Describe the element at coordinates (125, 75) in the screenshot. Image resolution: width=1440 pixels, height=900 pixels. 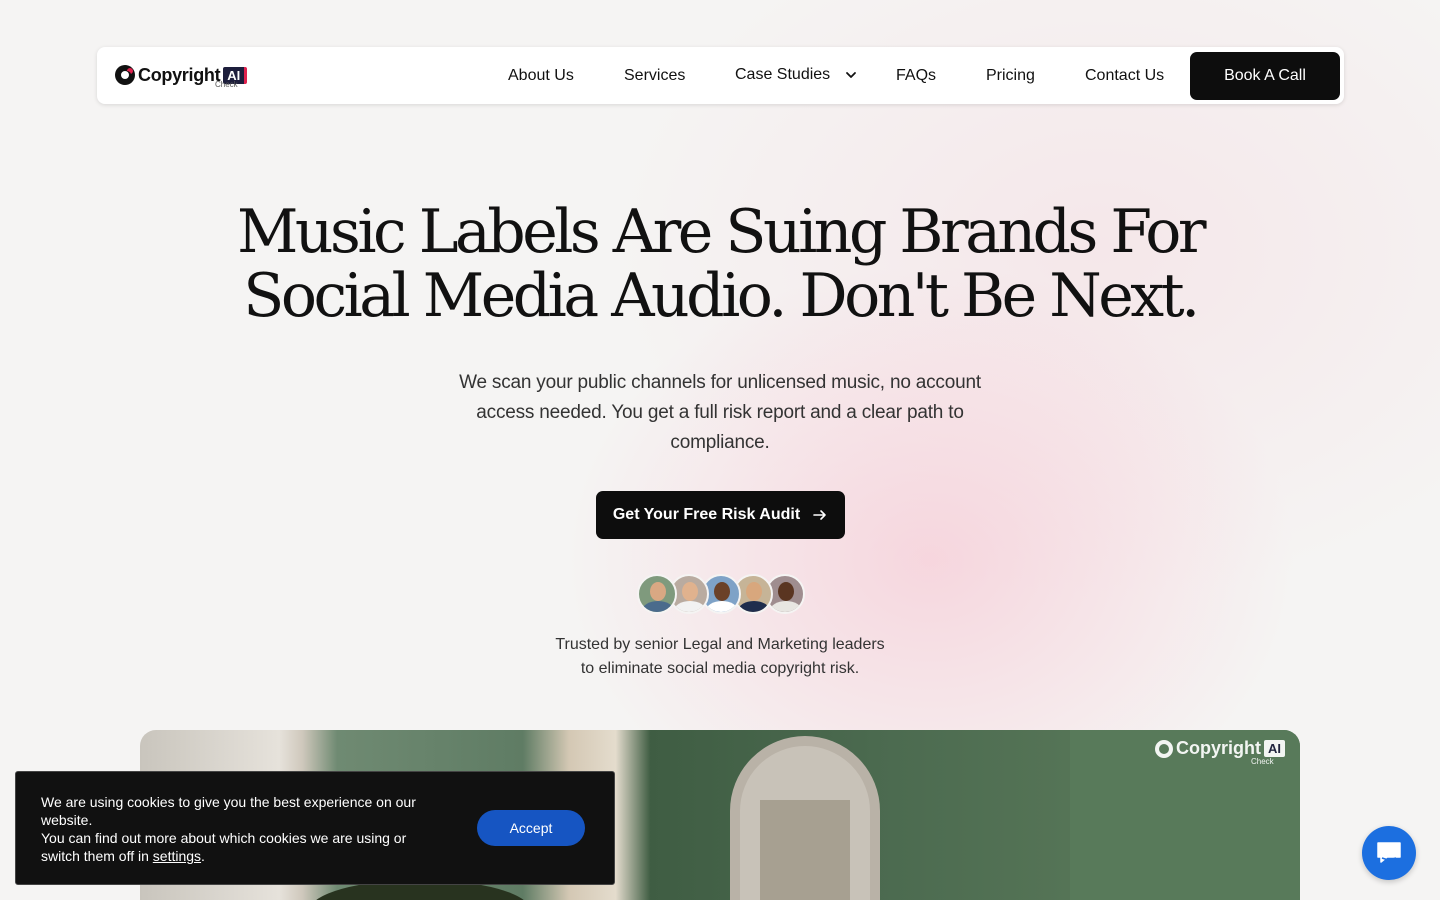
I see `copyright-logo-icon` at that location.